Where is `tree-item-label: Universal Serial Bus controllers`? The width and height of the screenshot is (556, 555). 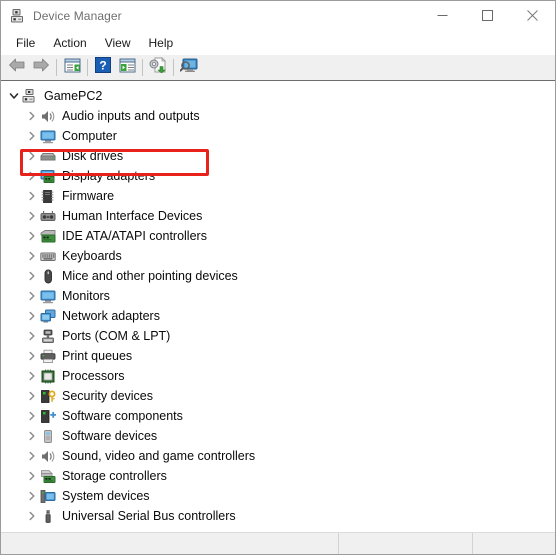
tree-item-label: Universal Serial Bus controllers is located at coordinates (149, 516).